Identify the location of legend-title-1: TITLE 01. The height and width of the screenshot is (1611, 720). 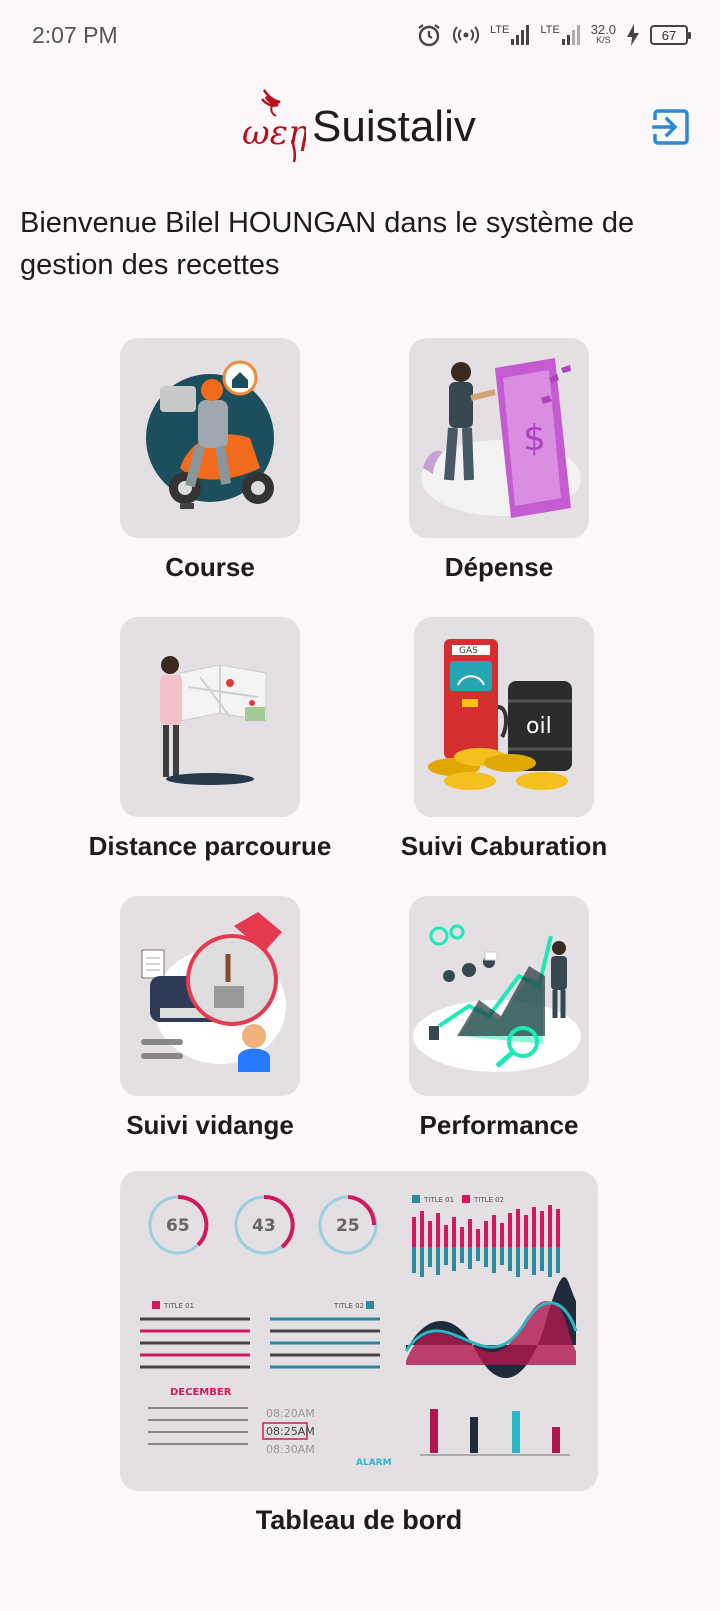
(438, 1200).